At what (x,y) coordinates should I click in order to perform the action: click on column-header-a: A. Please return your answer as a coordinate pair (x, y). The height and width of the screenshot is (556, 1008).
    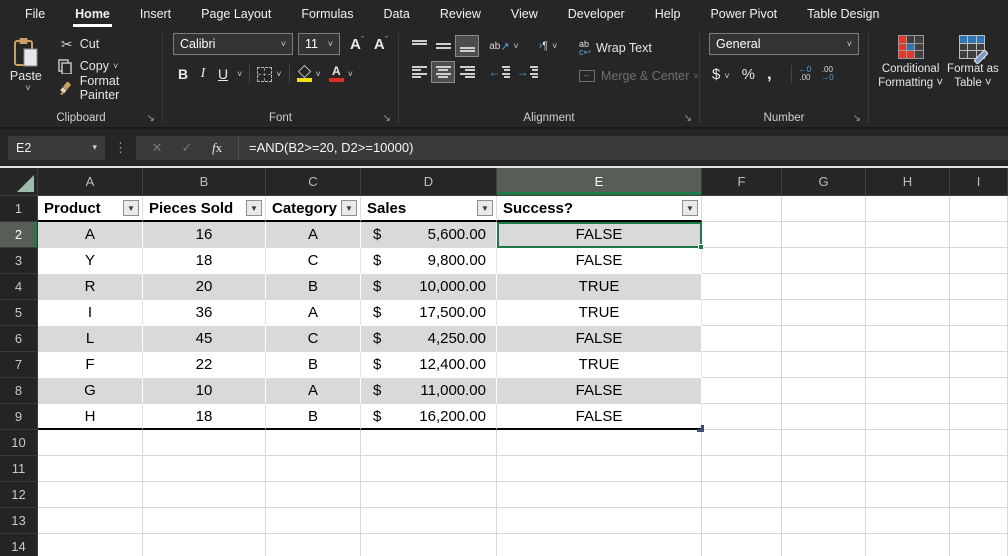
    Looking at the image, I should click on (90, 182).